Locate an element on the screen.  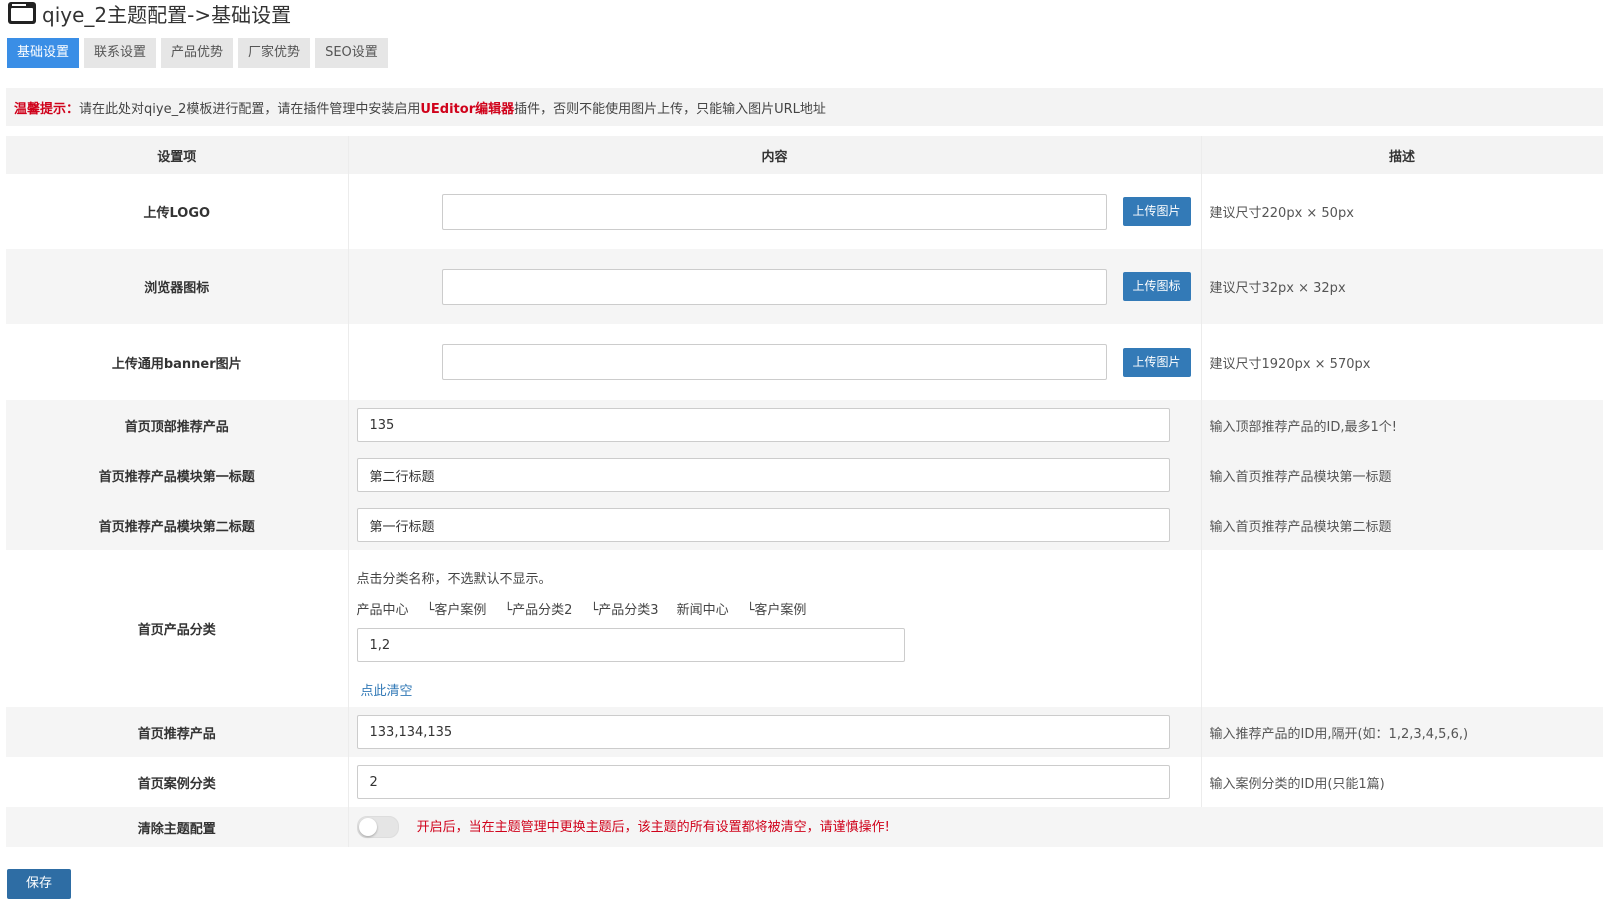
favicon-label: 浏览器图标 is located at coordinates (177, 286).